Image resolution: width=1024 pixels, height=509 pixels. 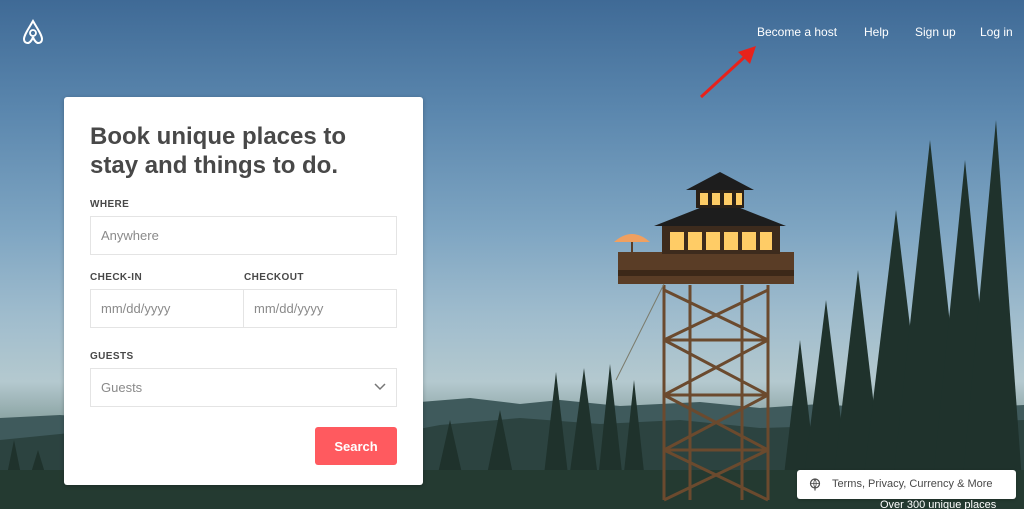 I want to click on nav-help: Help, so click(x=876, y=32).